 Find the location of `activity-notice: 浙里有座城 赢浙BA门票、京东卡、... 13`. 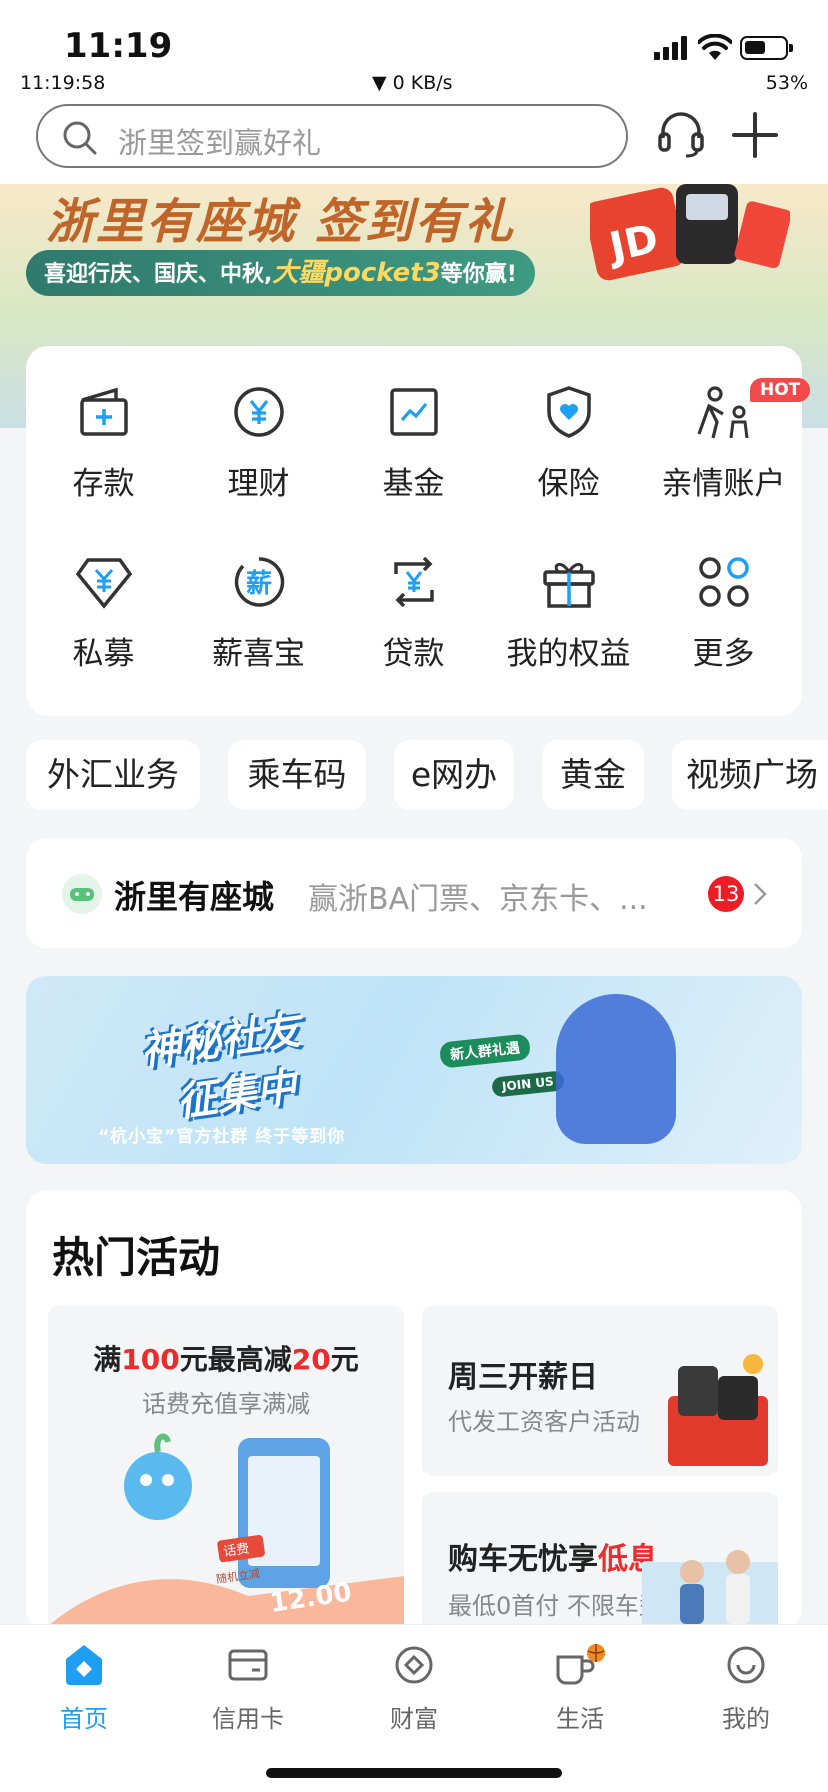

activity-notice: 浙里有座城 赢浙BA门票、京东卡、... 13 is located at coordinates (414, 893).